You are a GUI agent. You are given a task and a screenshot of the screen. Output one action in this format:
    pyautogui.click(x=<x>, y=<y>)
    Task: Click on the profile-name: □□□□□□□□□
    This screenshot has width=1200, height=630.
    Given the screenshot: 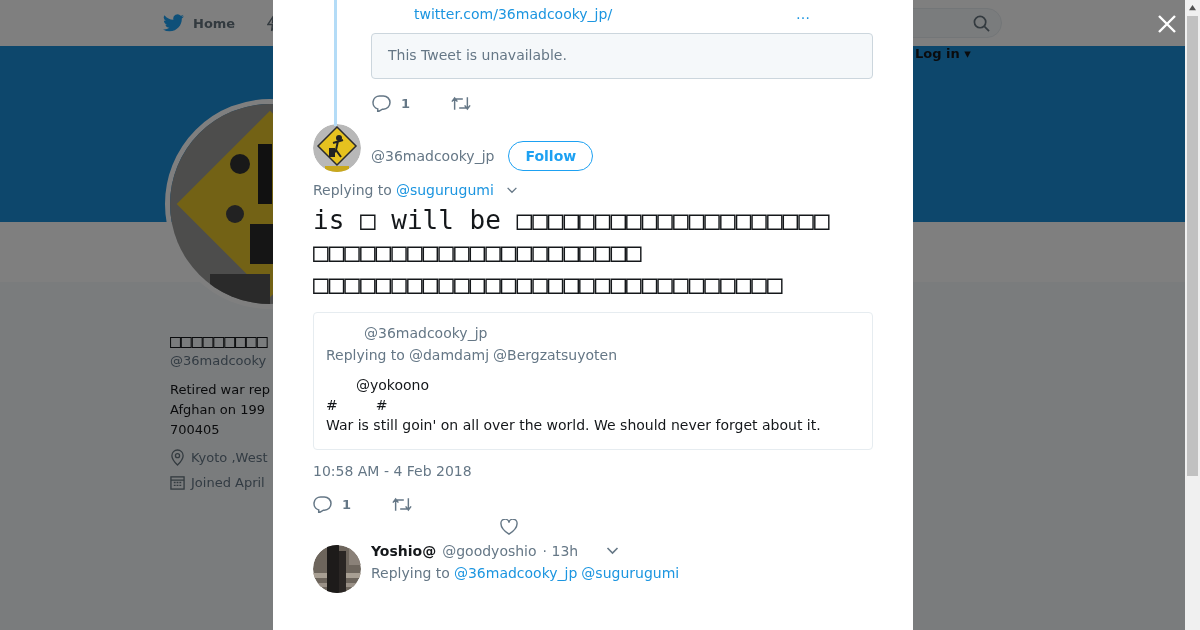 What is the action you would take?
    pyautogui.click(x=219, y=340)
    